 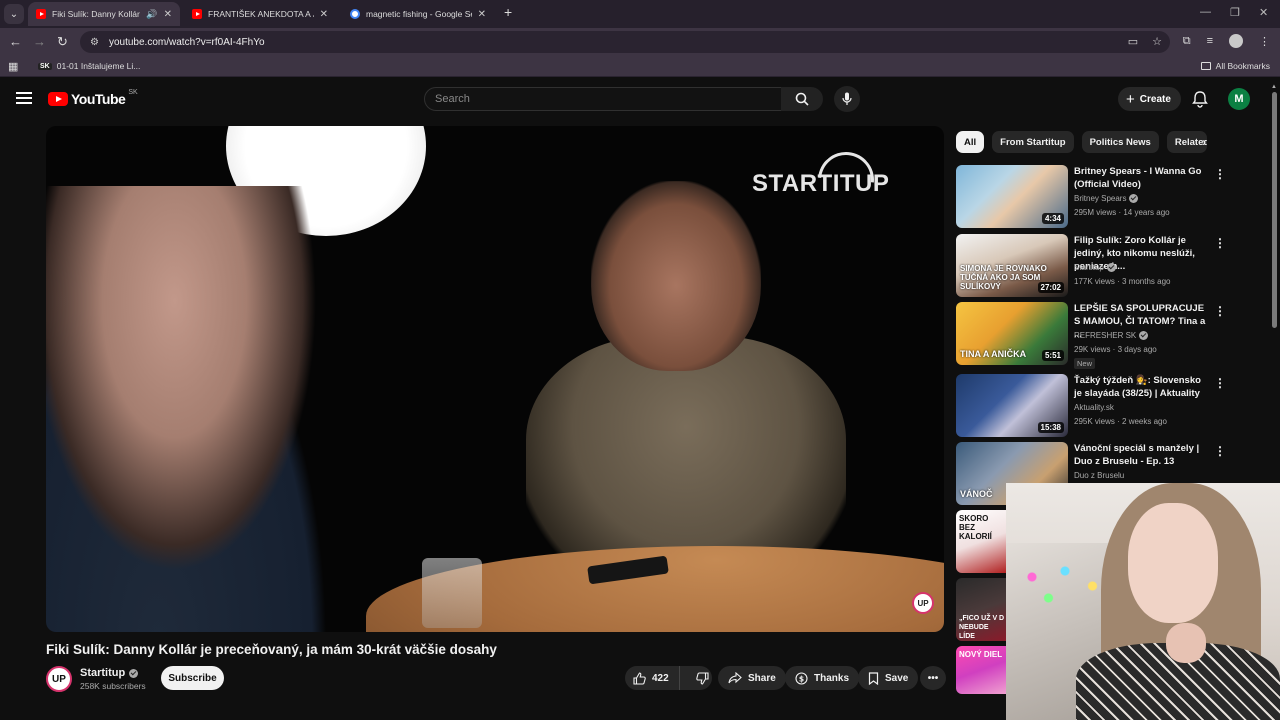 I want to click on extensions-icon: ⧉, so click(x=1187, y=41).